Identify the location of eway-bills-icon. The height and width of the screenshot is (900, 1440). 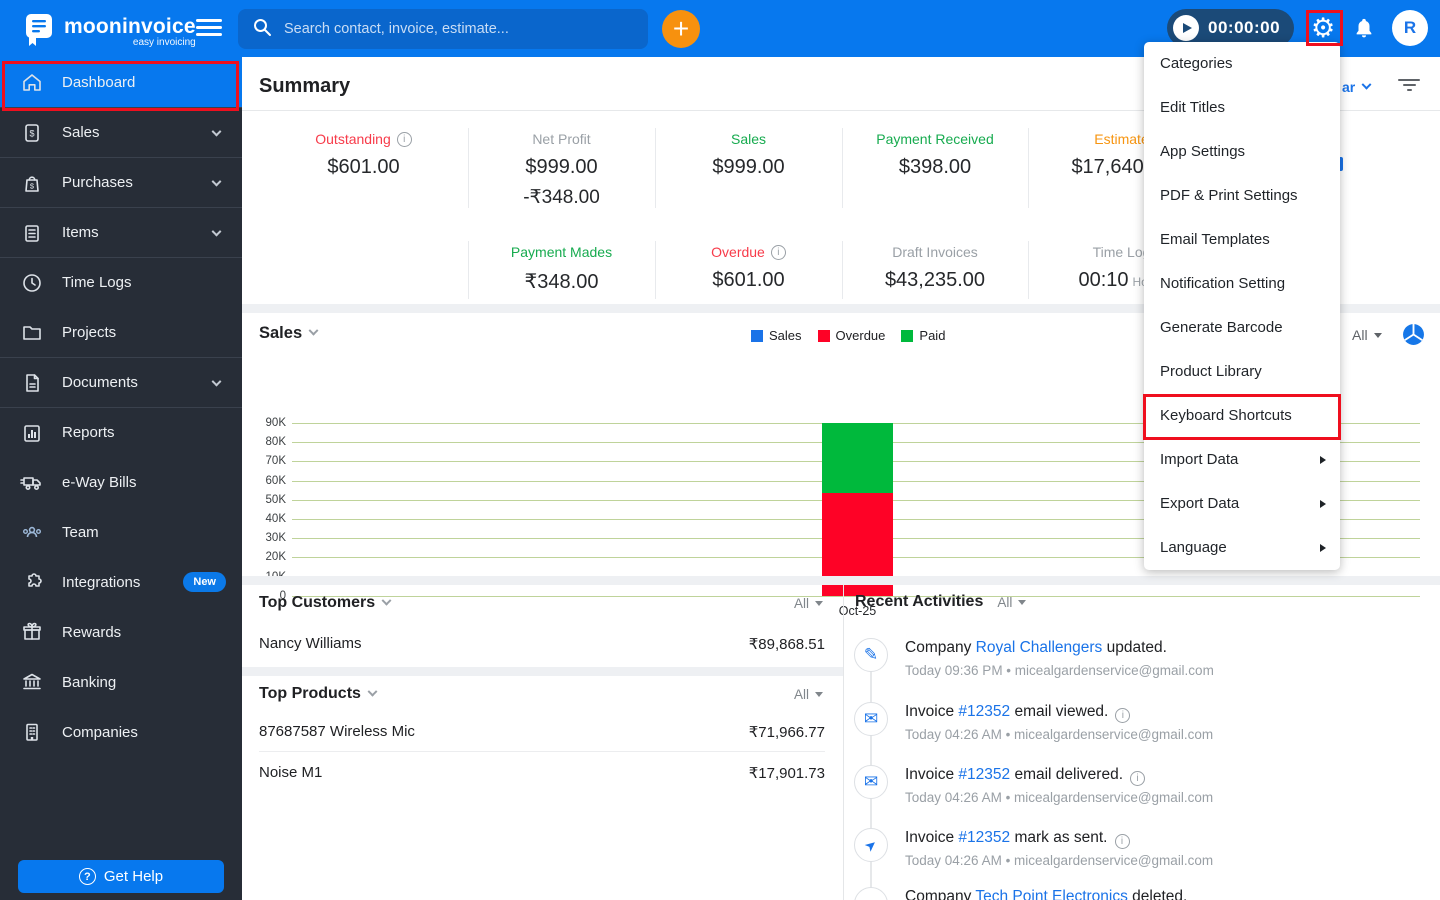
(32, 482).